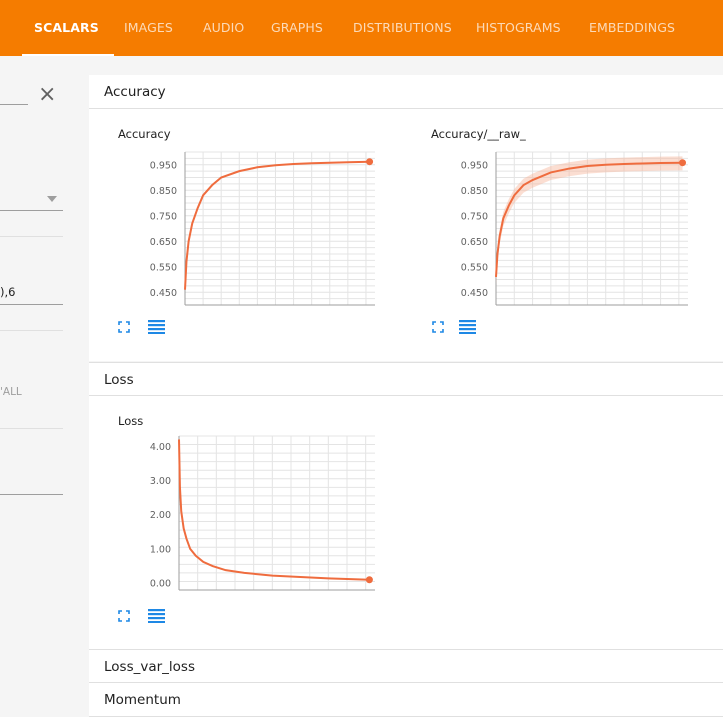  I want to click on category-header-momentum: Momentum, so click(406, 700).